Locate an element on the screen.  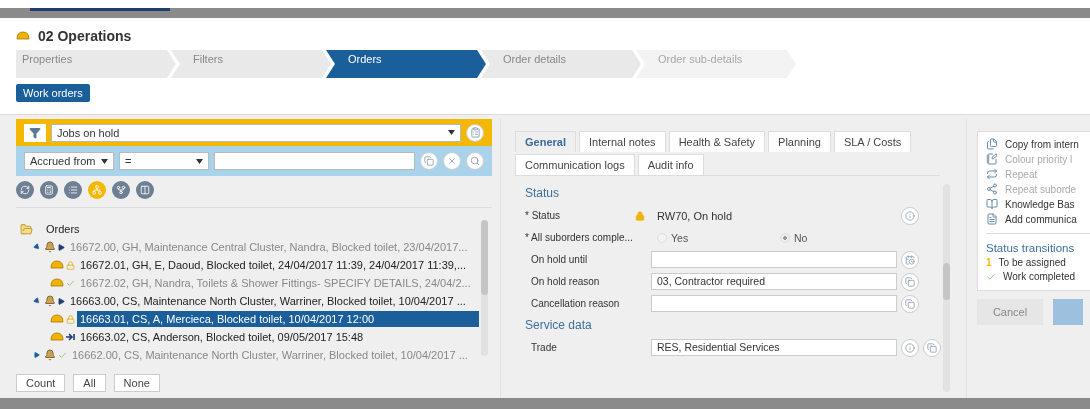
refresh-icon is located at coordinates (25, 190).